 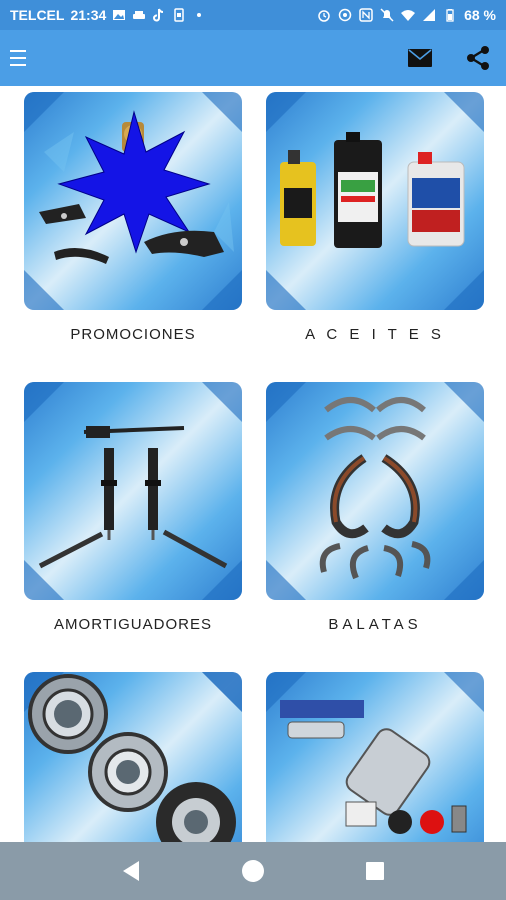 I want to click on gallery-icon, so click(x=119, y=15).